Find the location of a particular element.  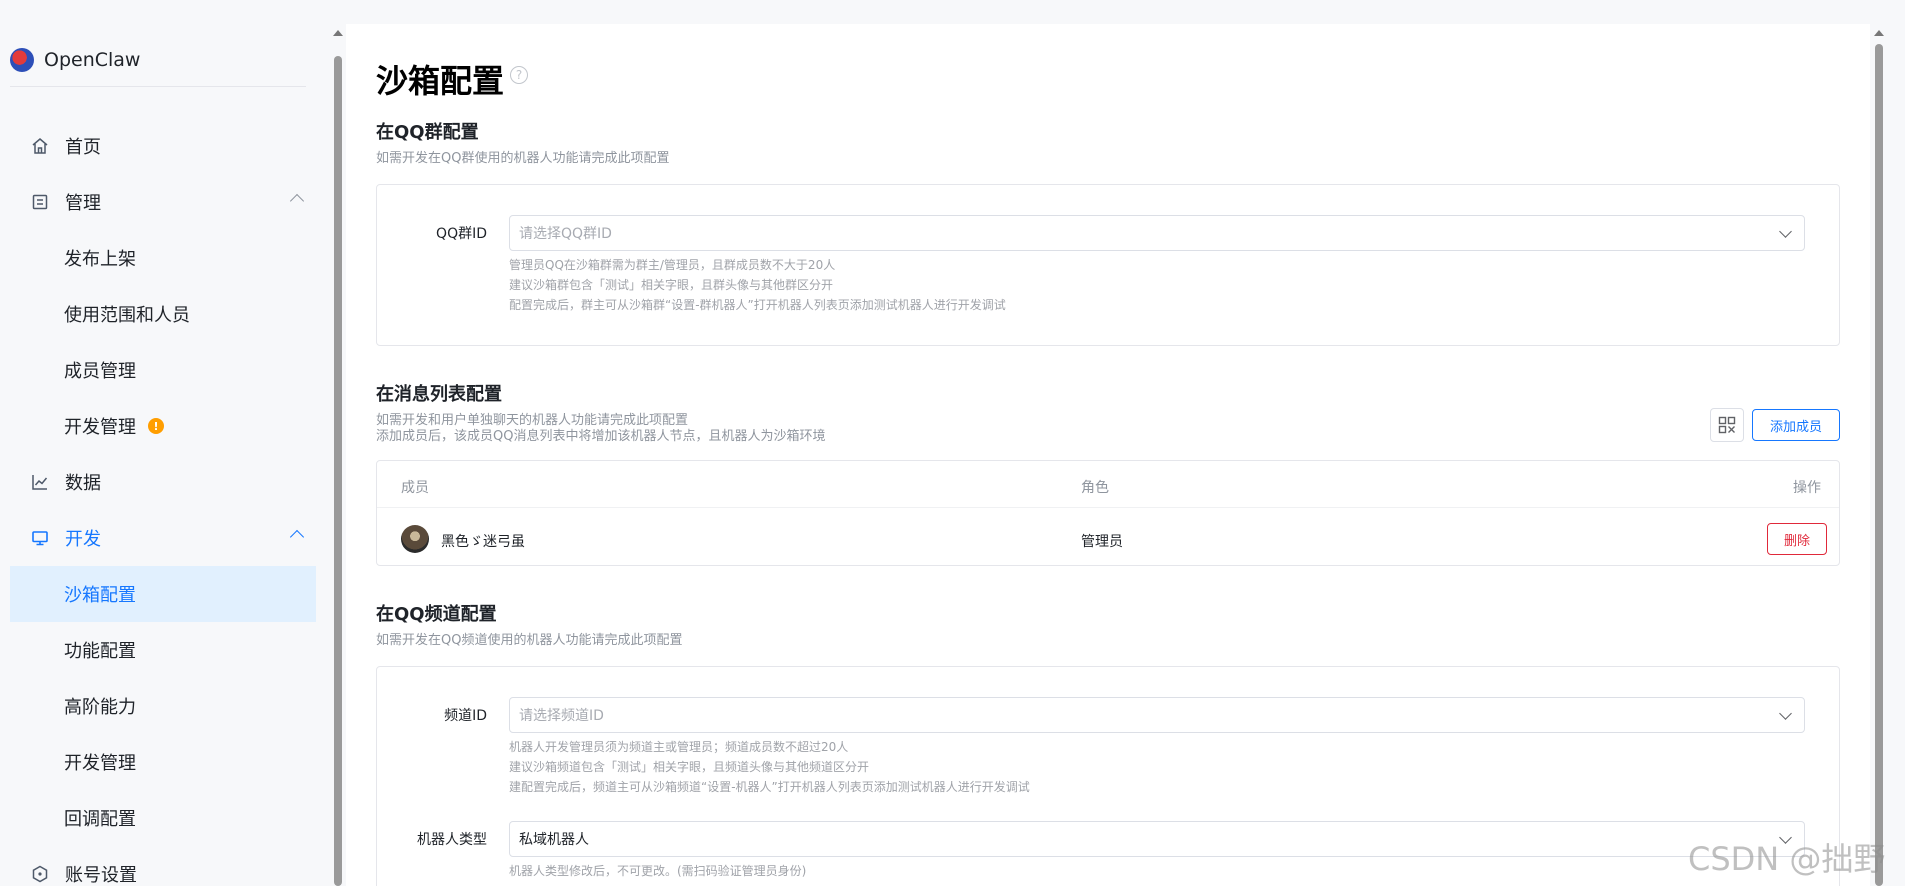

openclaw-logo-icon is located at coordinates (22, 60).